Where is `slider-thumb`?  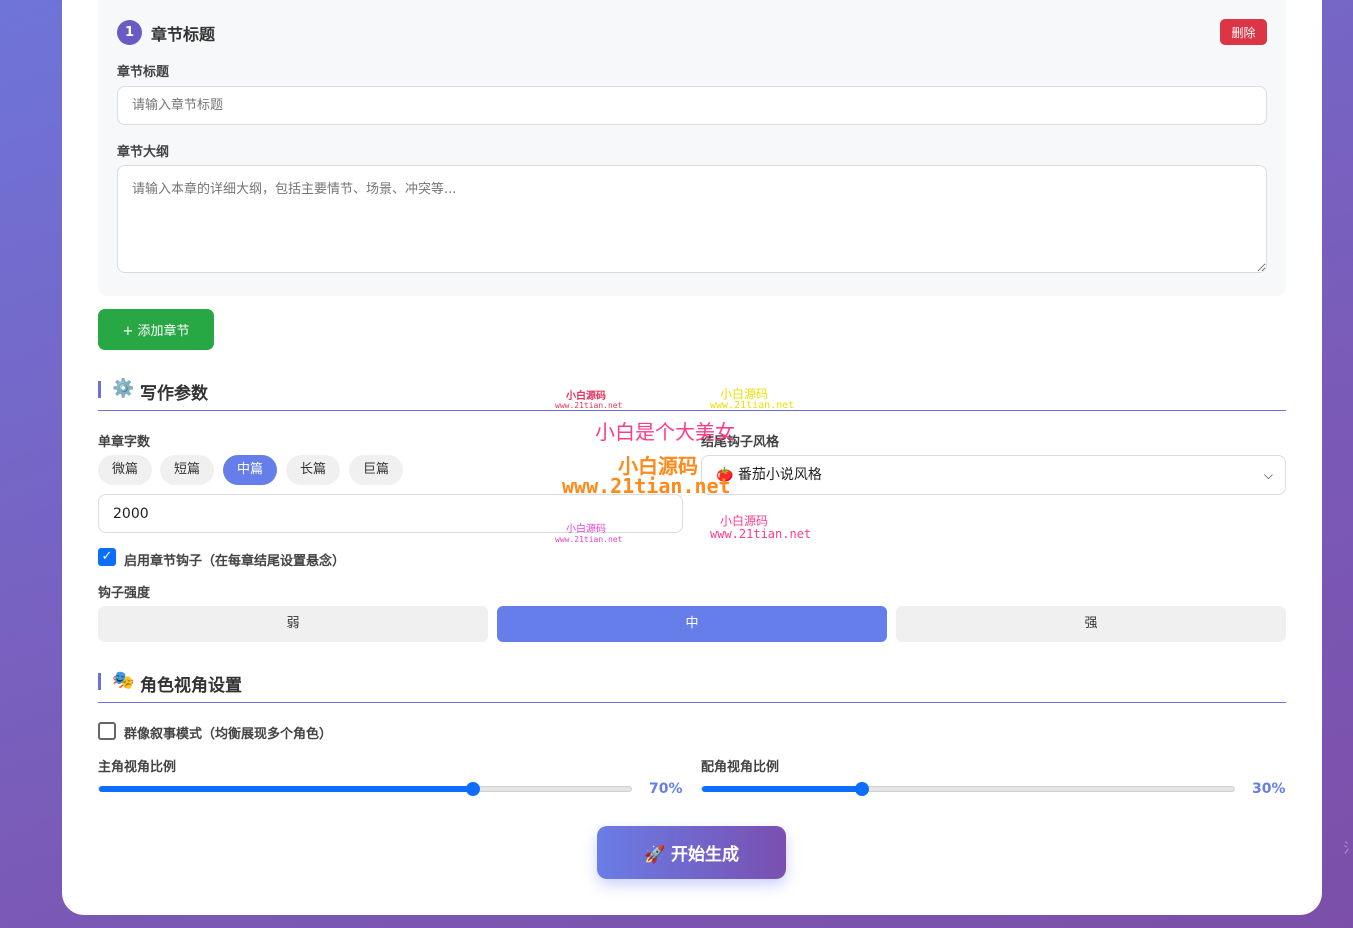 slider-thumb is located at coordinates (472, 789).